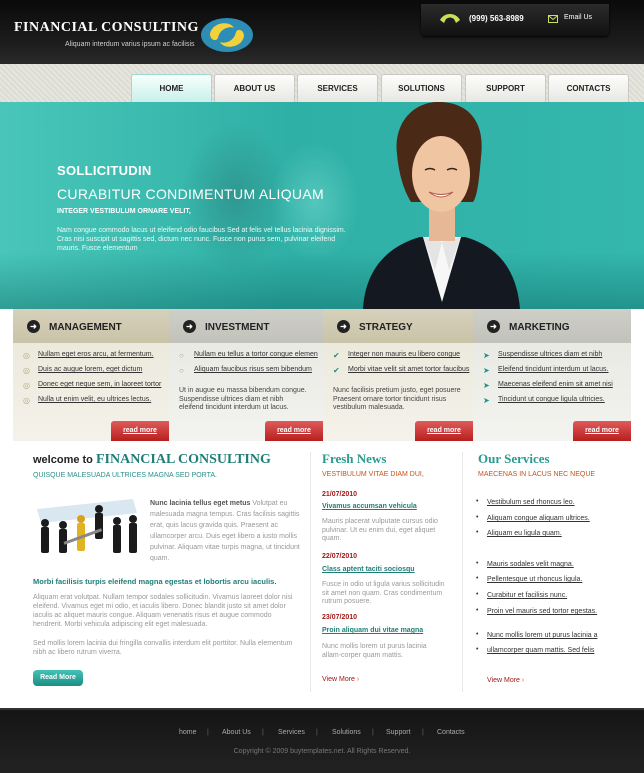  What do you see at coordinates (537, 635) in the screenshot?
I see `service-item: • Nunc mollis lorem ut purus lacinia a` at bounding box center [537, 635].